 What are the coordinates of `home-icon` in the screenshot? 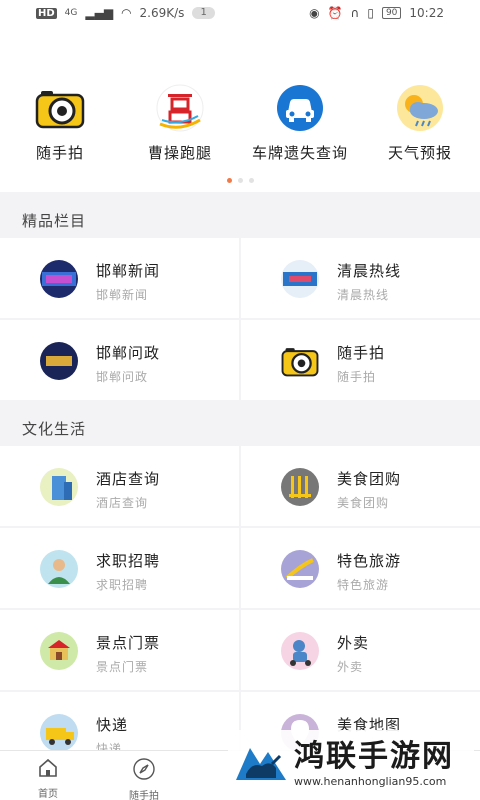 It's located at (48, 767).